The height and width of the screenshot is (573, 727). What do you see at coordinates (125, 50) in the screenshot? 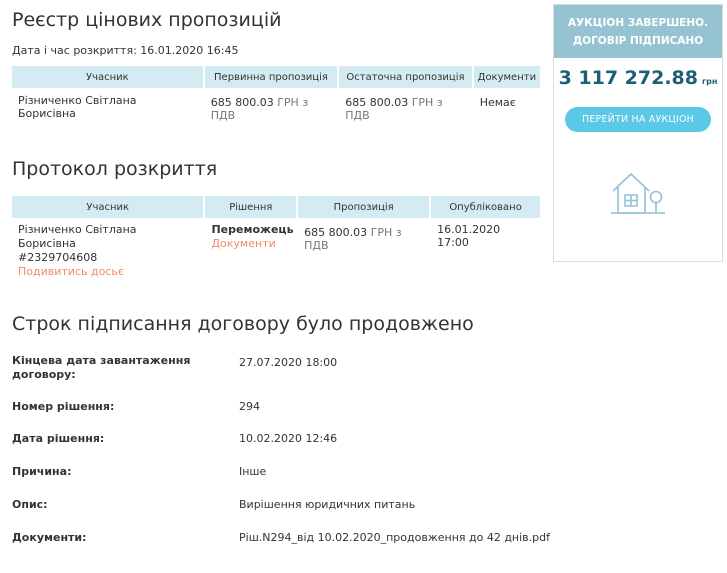
I see `opened-datetime: Дата і час розкриття: 16.01.2020 16:45` at bounding box center [125, 50].